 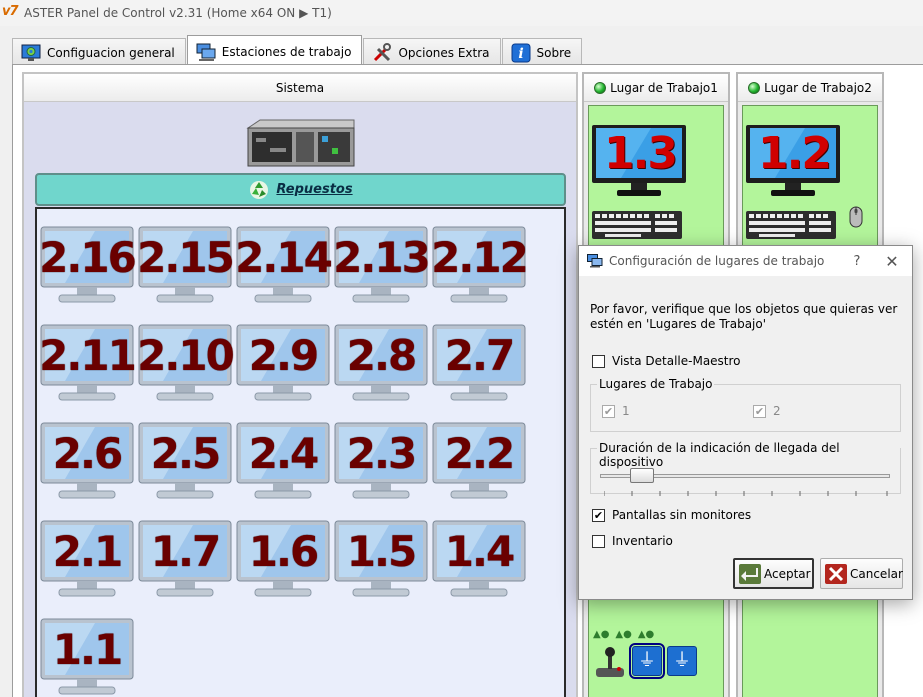 What do you see at coordinates (186, 355) in the screenshot?
I see `monitor-number: 2.10` at bounding box center [186, 355].